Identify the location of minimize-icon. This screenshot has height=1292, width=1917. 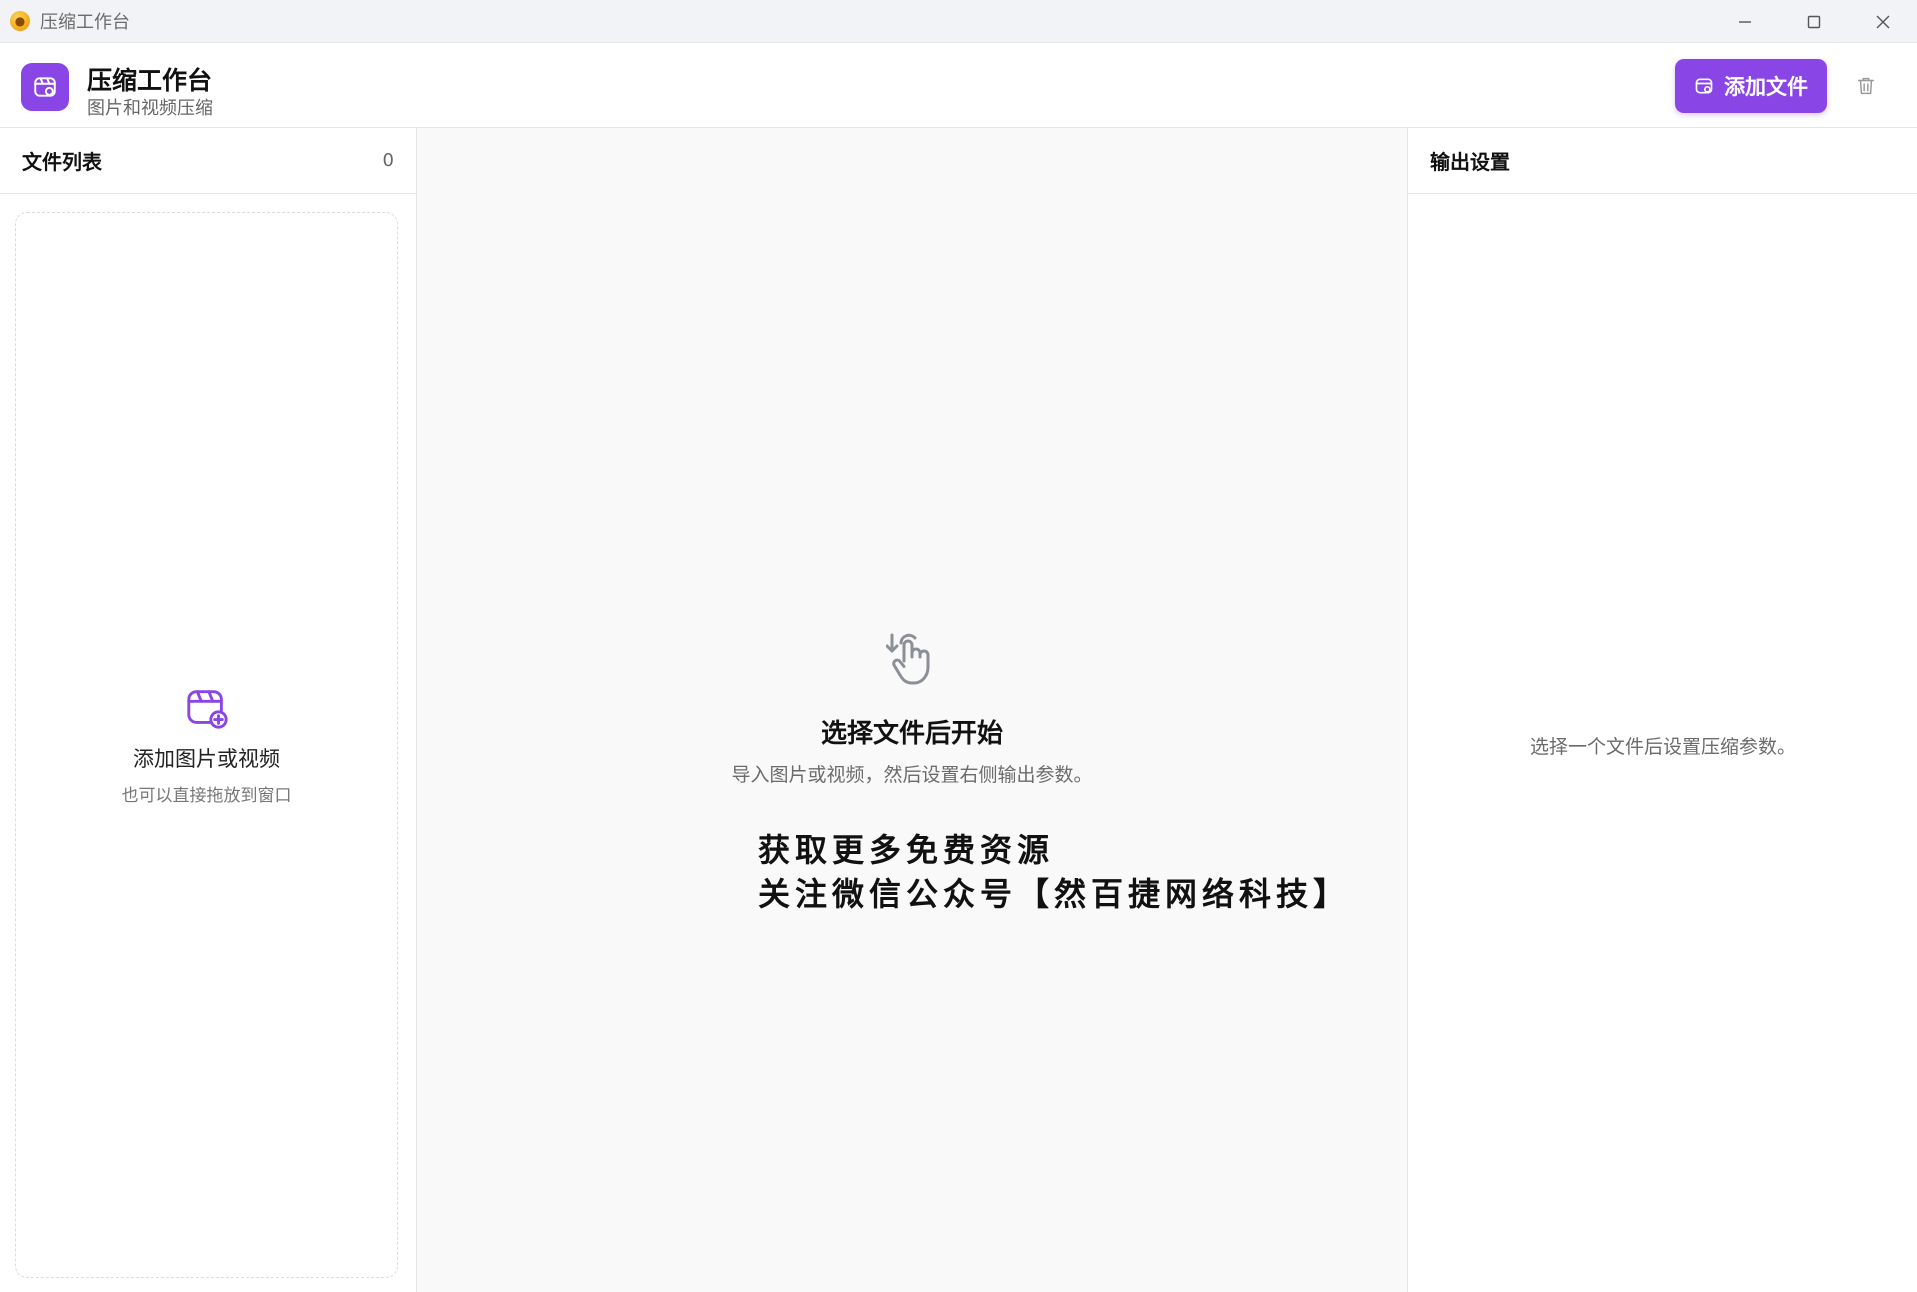
(1744, 21).